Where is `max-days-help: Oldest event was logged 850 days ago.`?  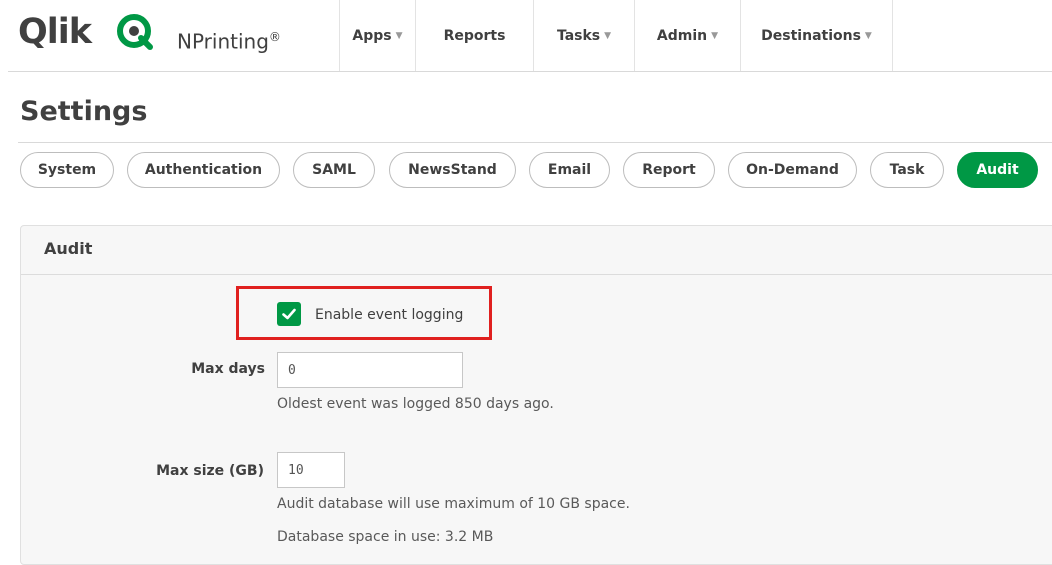 max-days-help: Oldest event was logged 850 days ago. is located at coordinates (415, 404).